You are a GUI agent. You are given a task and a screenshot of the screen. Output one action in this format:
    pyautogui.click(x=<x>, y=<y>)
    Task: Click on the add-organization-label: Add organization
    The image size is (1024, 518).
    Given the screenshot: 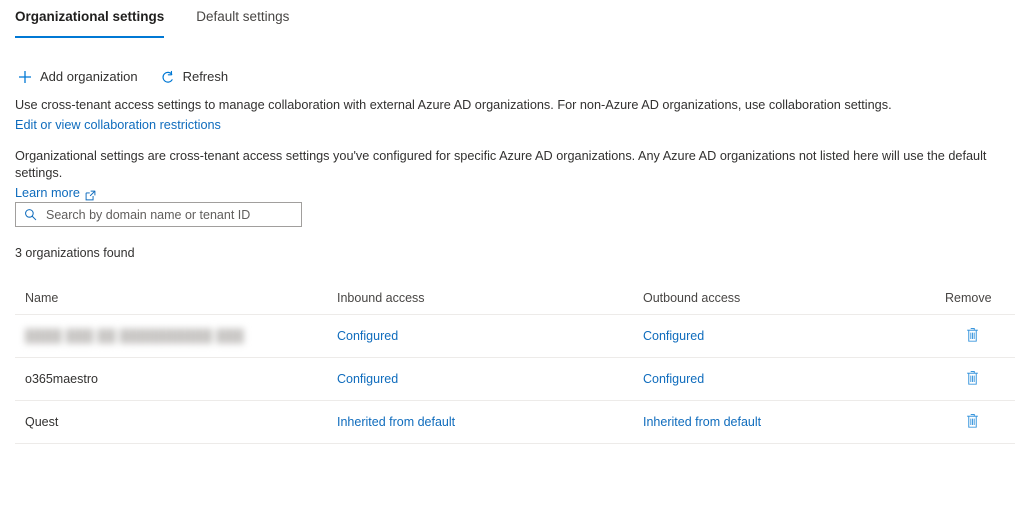 What is the action you would take?
    pyautogui.click(x=89, y=76)
    